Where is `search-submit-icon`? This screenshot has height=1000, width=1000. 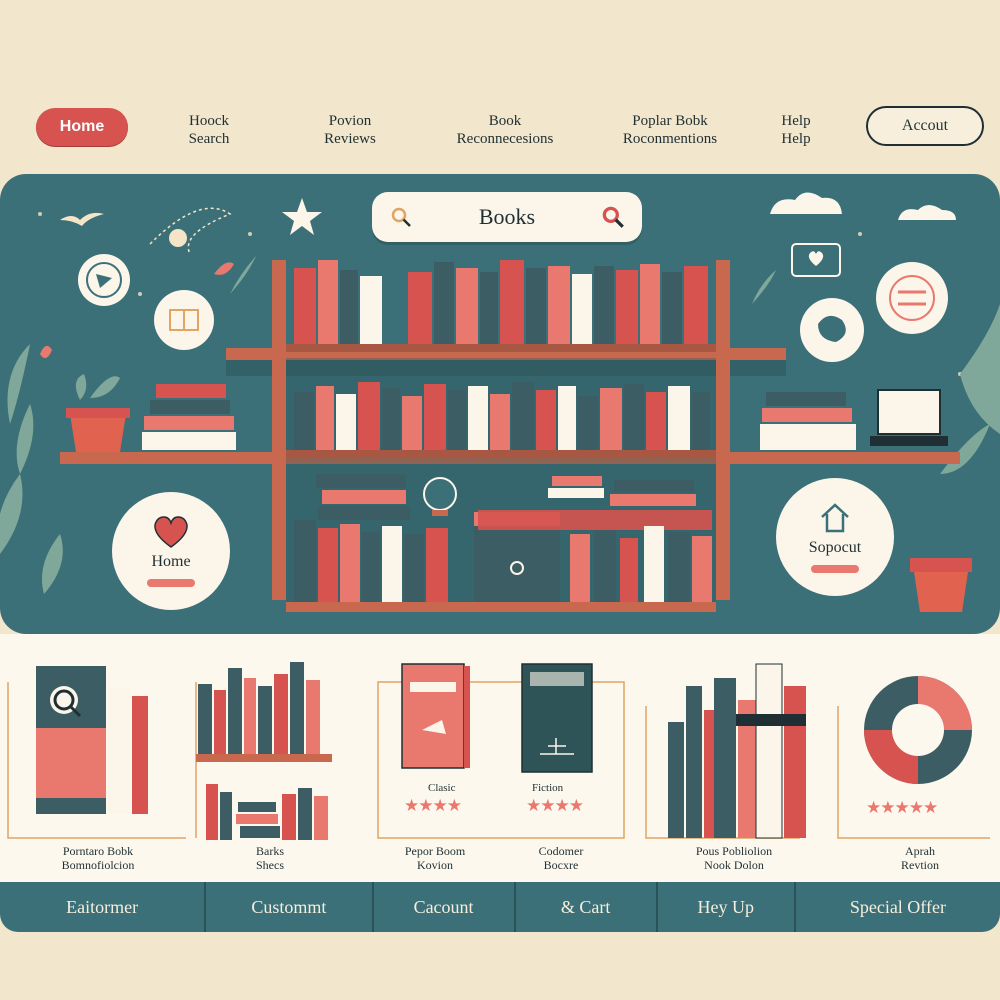 search-submit-icon is located at coordinates (613, 217).